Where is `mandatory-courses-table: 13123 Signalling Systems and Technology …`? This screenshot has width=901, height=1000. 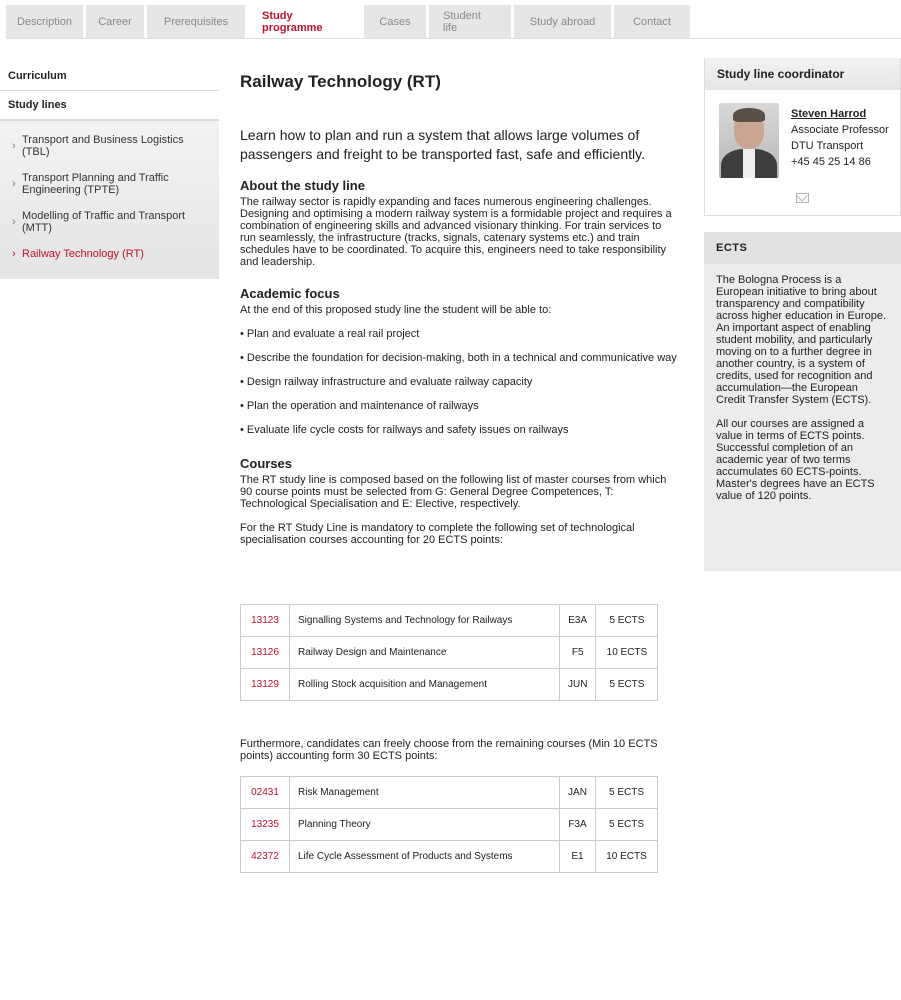 mandatory-courses-table: 13123 Signalling Systems and Technology … is located at coordinates (449, 652).